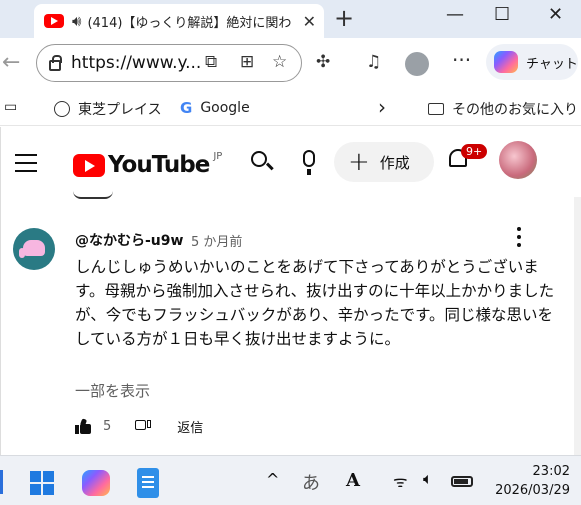 The image size is (581, 505). What do you see at coordinates (344, 18) in the screenshot?
I see `new-tab-button: +` at bounding box center [344, 18].